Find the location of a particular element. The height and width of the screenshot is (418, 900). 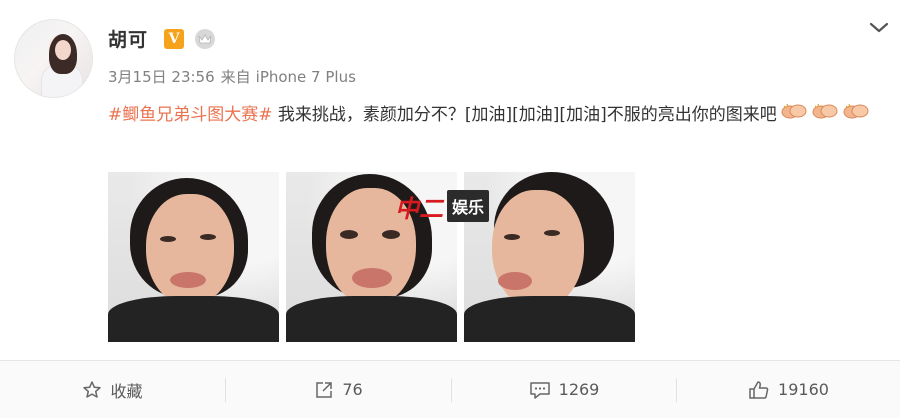

post-body: 我来挑战，素颜加分不？[加油][加油][加油]不服的亮出你的图来吧 is located at coordinates (524, 115).